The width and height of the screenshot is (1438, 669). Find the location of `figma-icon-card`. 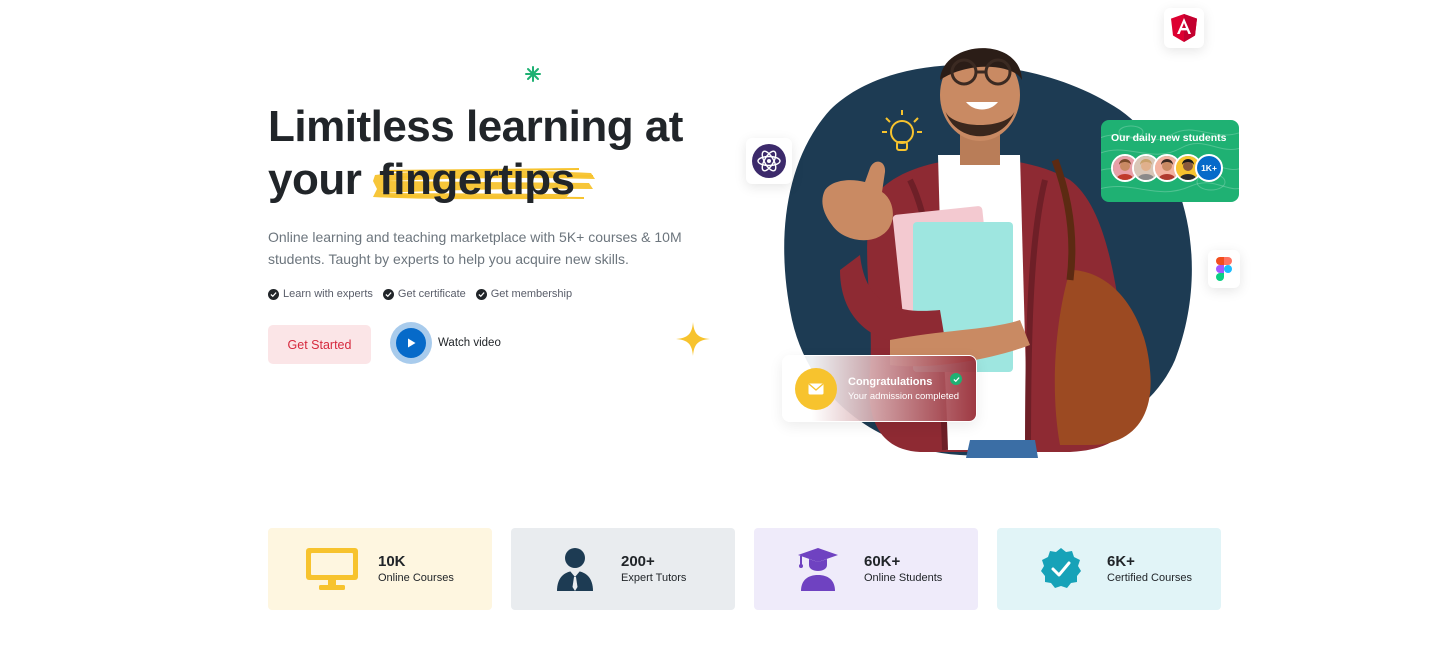

figma-icon-card is located at coordinates (1224, 269).